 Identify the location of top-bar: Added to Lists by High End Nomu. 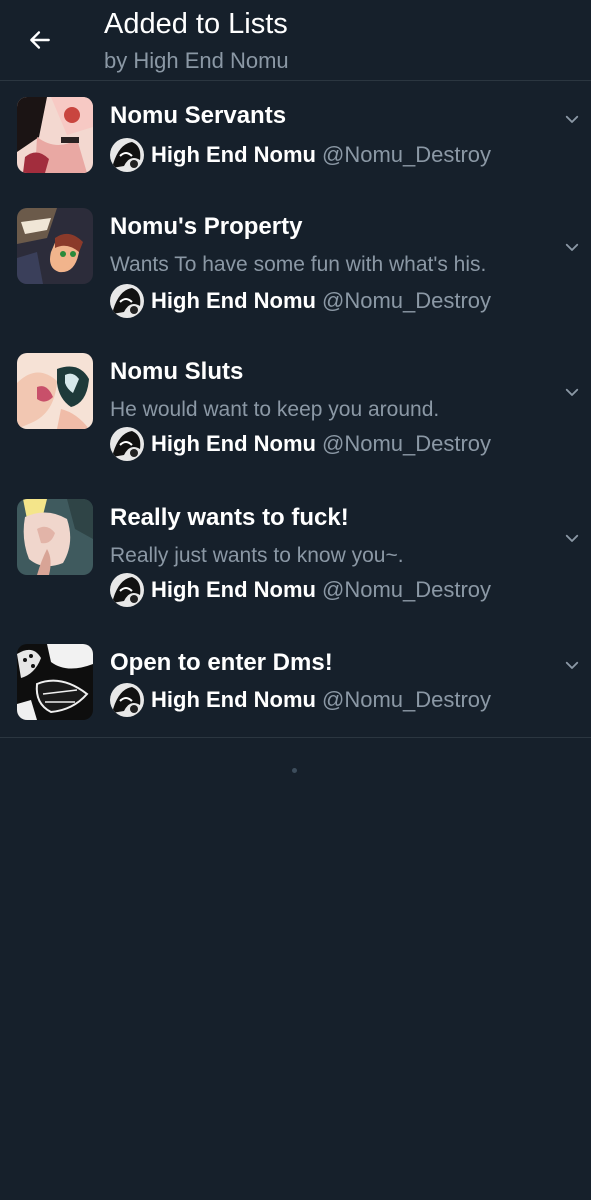
(295, 40).